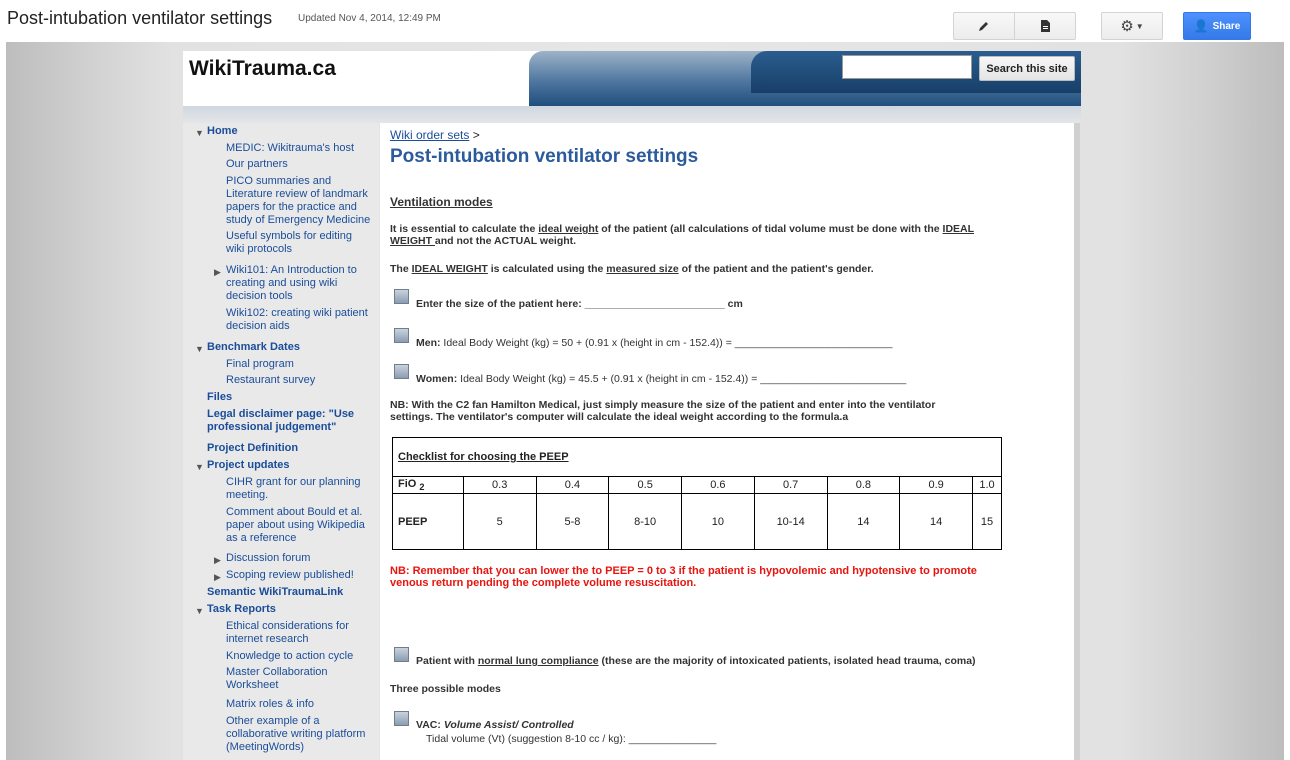 This screenshot has width=1290, height=760. I want to click on sidebar-item-legal: Legal disclaimer page: "Use, so click(280, 414).